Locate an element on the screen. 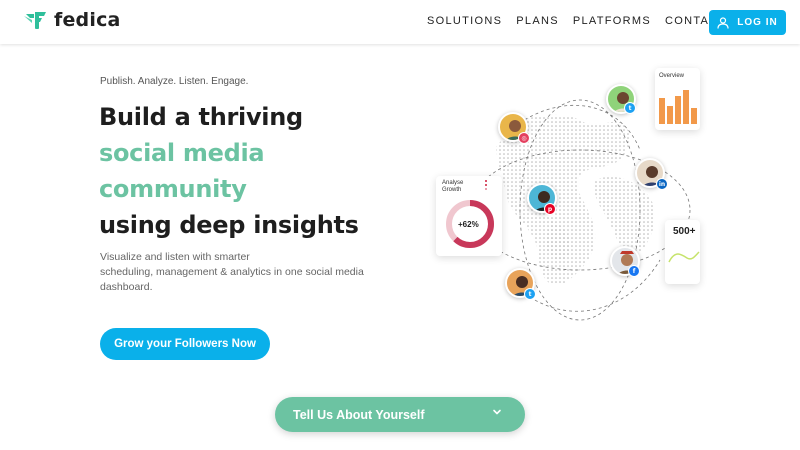 The image size is (800, 450). overview-card: Overview is located at coordinates (677, 99).